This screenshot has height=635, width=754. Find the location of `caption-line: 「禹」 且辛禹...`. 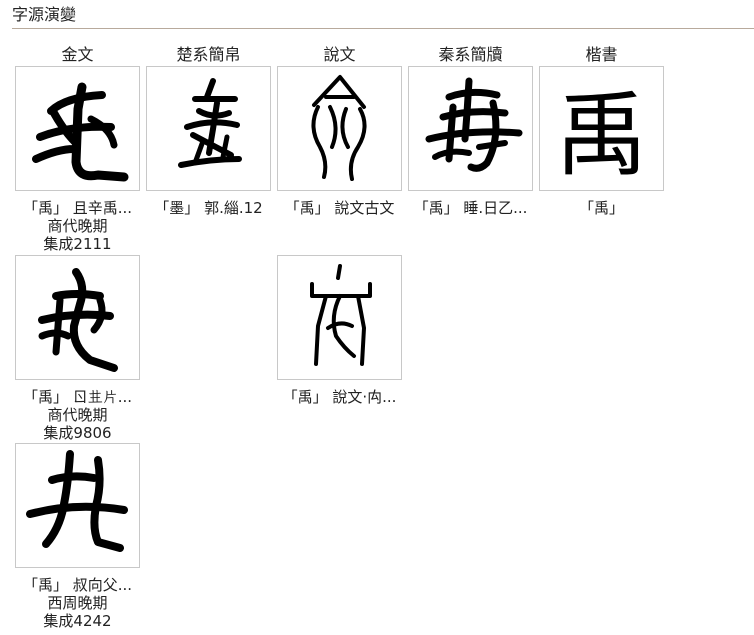

caption-line: 「禹」 且辛禹... is located at coordinates (77, 208).